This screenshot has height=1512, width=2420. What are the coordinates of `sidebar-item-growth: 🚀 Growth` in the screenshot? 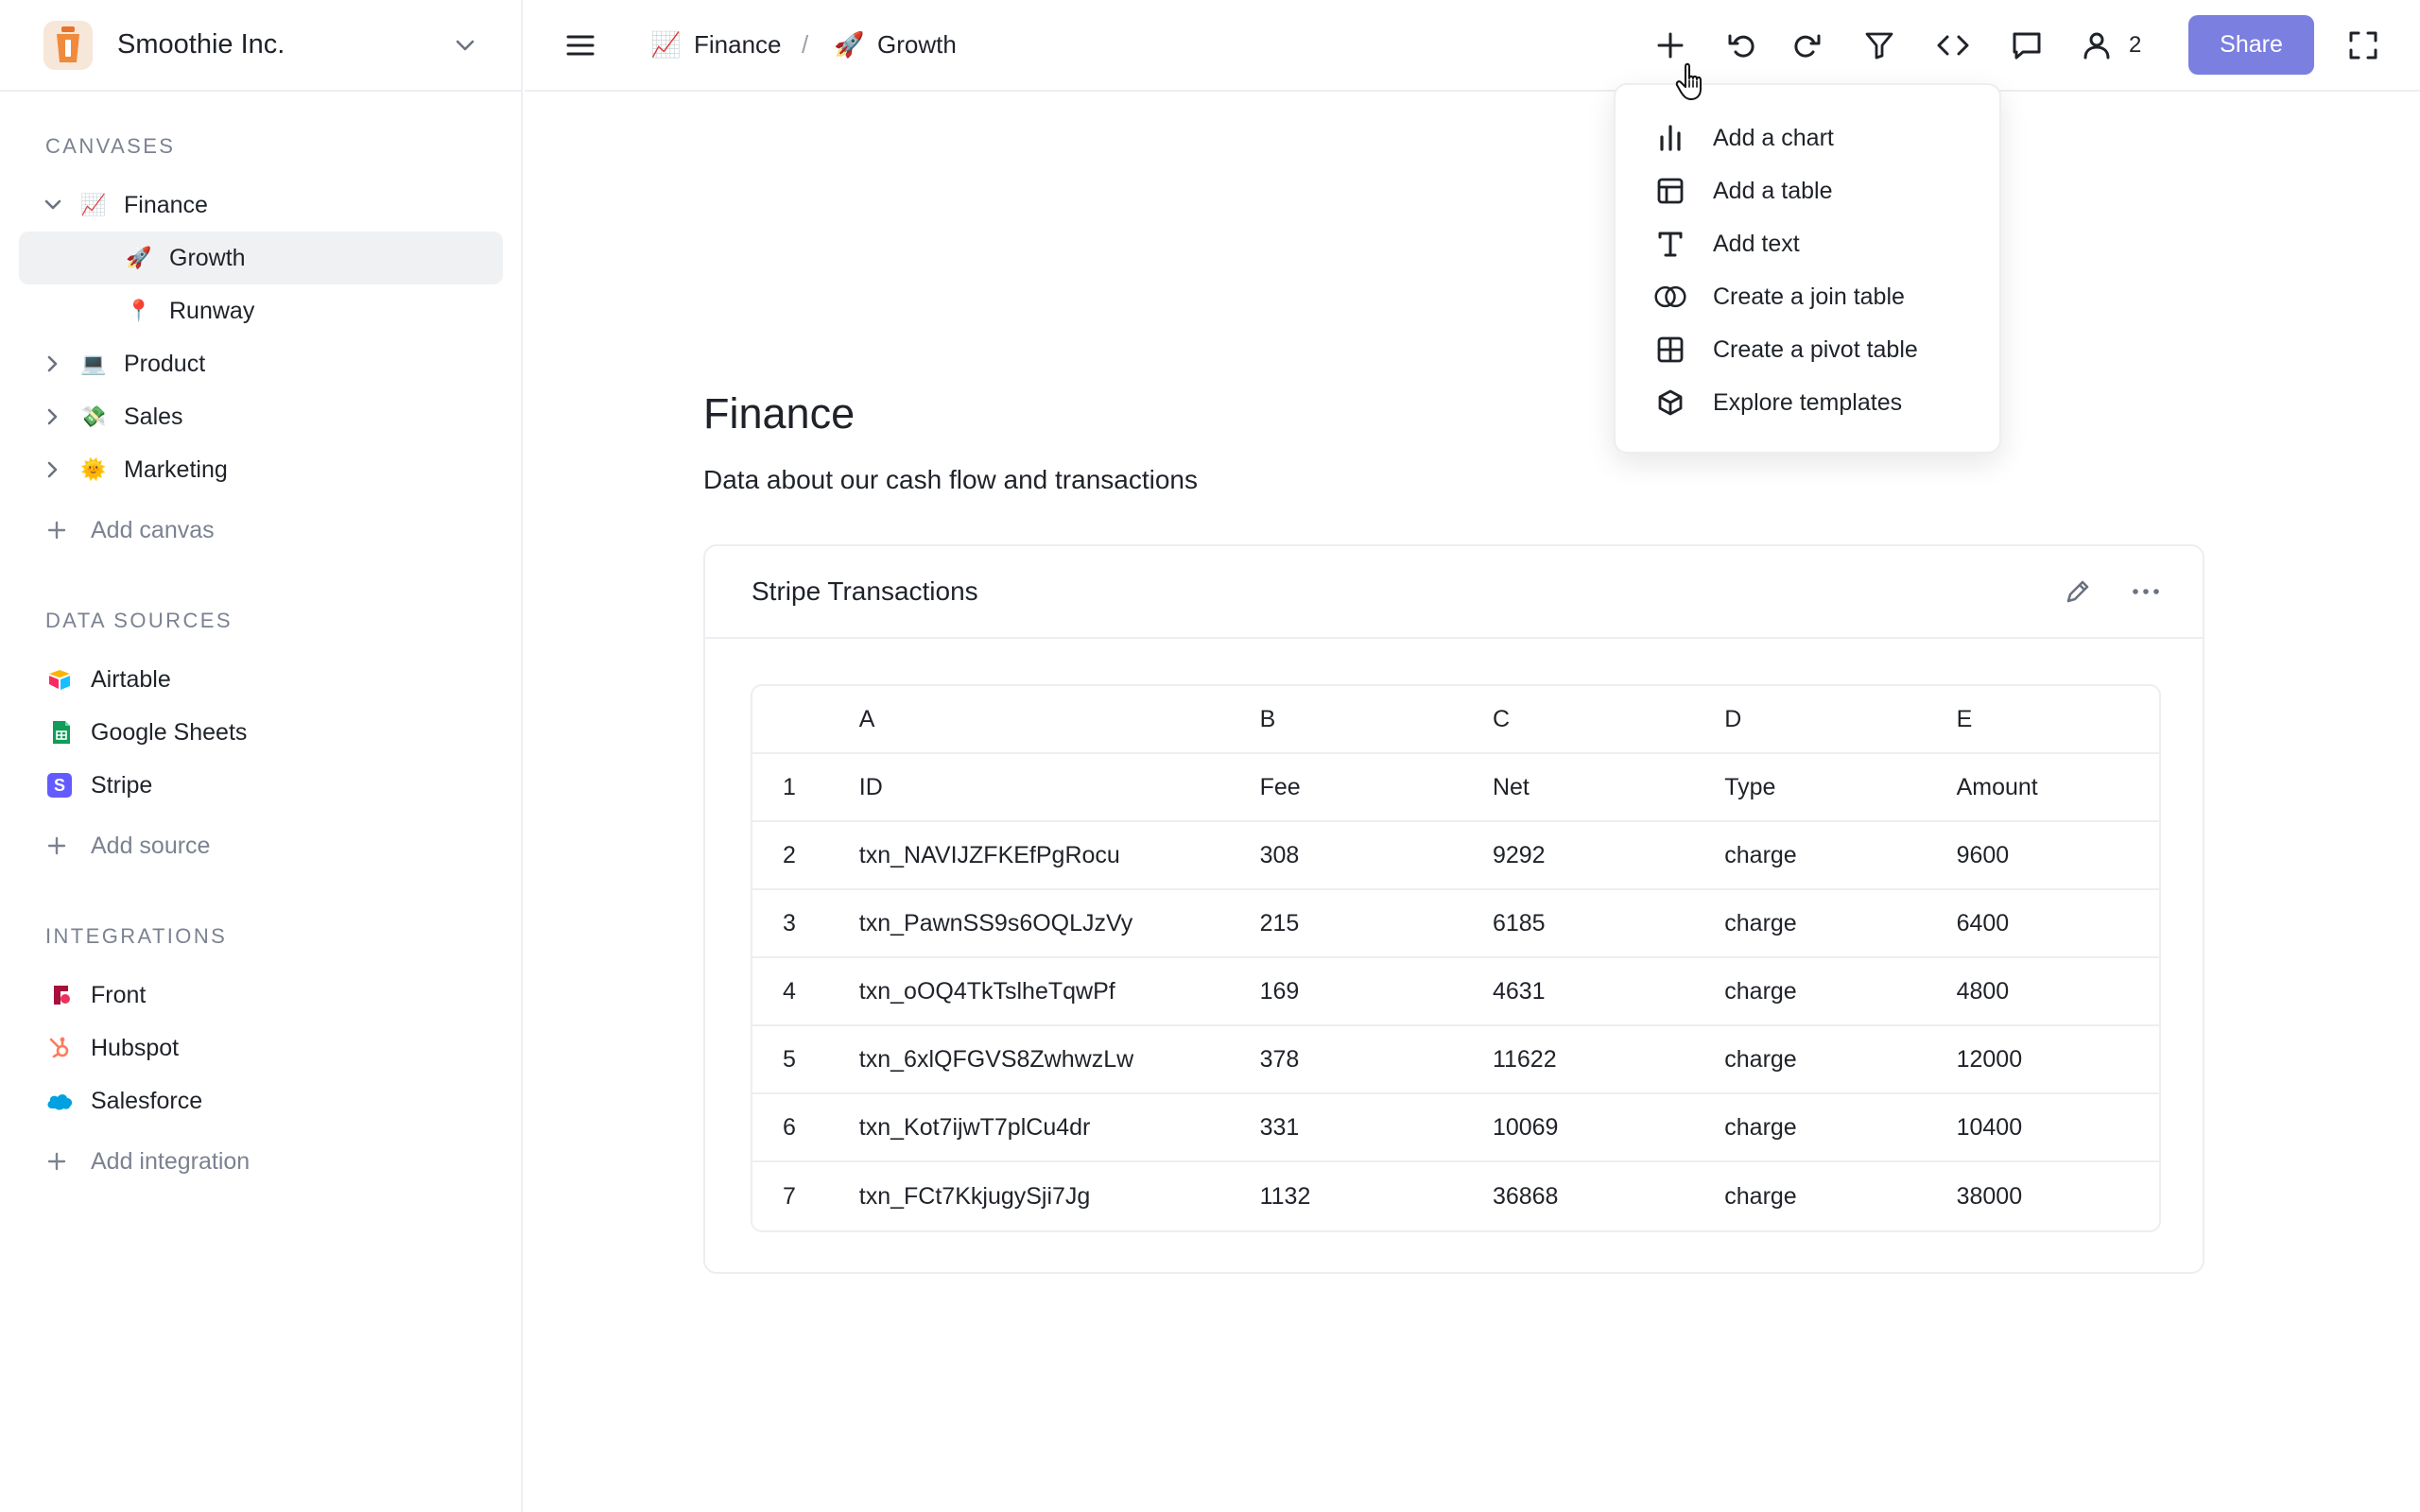 It's located at (261, 258).